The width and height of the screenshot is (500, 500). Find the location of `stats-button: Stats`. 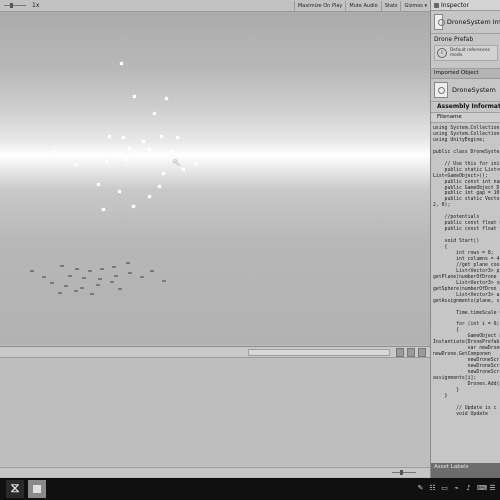

stats-button: Stats is located at coordinates (390, 5).